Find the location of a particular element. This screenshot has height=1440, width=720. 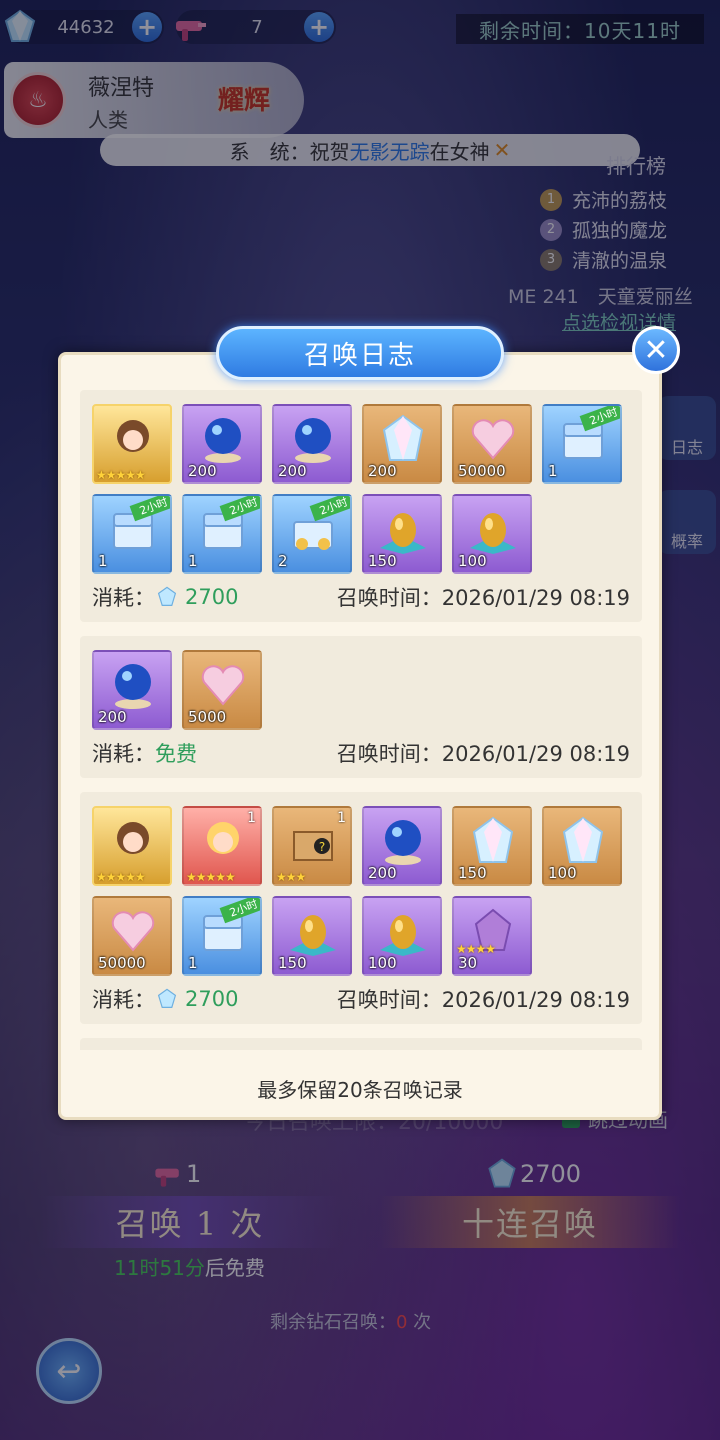

reward-item-crystal: 100 is located at coordinates (582, 846).